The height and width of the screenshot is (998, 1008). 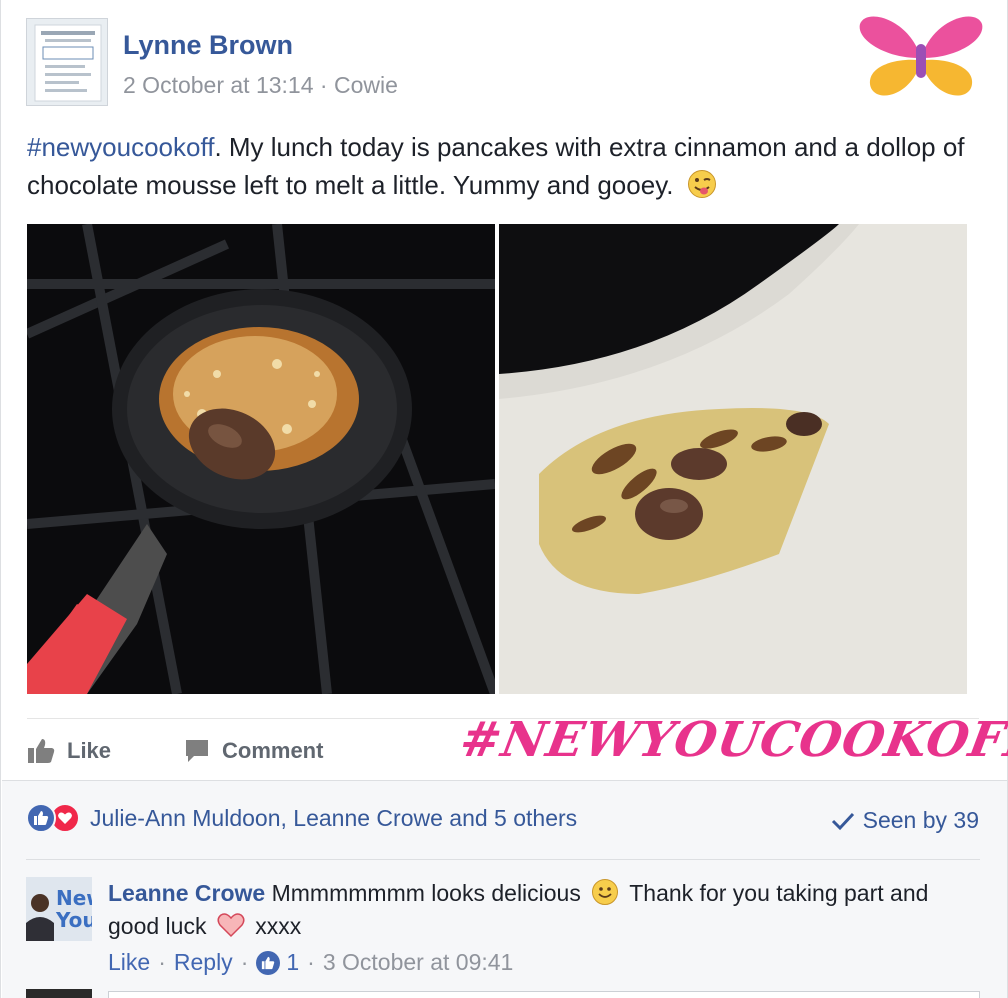 What do you see at coordinates (366, 85) in the screenshot?
I see `post-location: Cowie` at bounding box center [366, 85].